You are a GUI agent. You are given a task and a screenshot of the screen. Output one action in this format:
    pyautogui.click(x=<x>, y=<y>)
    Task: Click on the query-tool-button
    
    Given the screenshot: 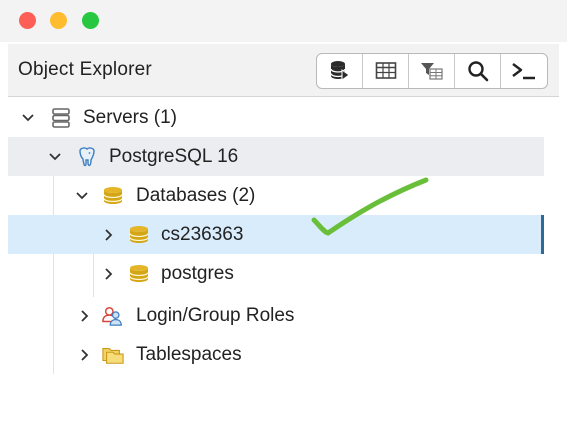 What is the action you would take?
    pyautogui.click(x=340, y=71)
    